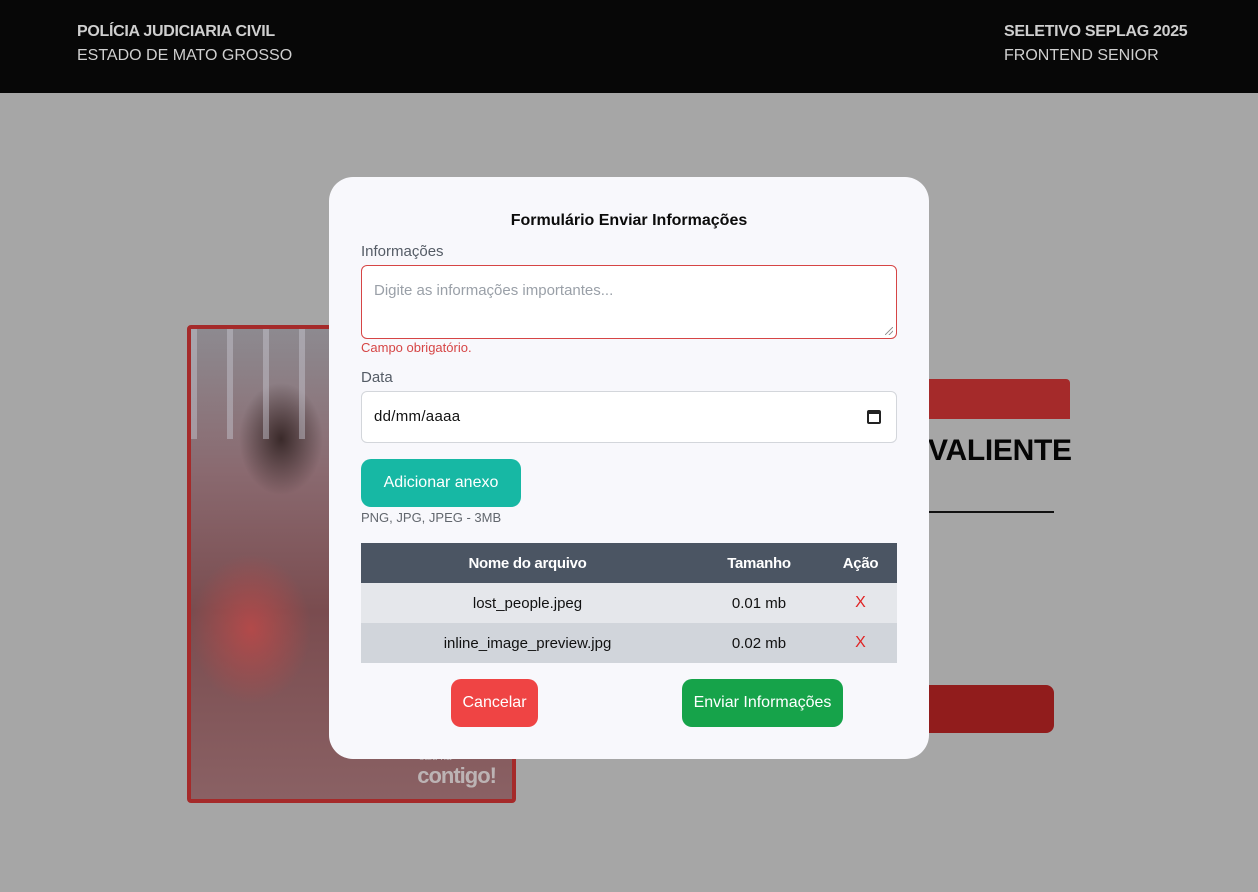 Image resolution: width=1258 pixels, height=892 pixels. Describe the element at coordinates (629, 563) in the screenshot. I see `table-header: Nome do arquivo Tamanho Ação` at that location.